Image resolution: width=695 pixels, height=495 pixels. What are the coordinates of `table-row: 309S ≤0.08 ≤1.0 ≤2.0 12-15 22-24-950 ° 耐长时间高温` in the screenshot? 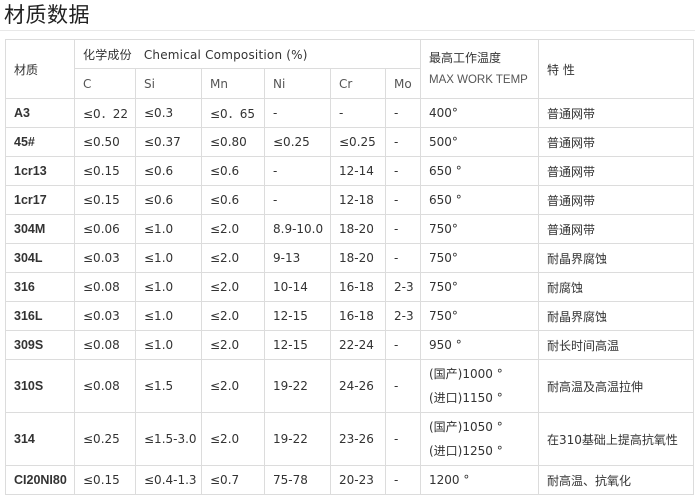 It's located at (349, 345).